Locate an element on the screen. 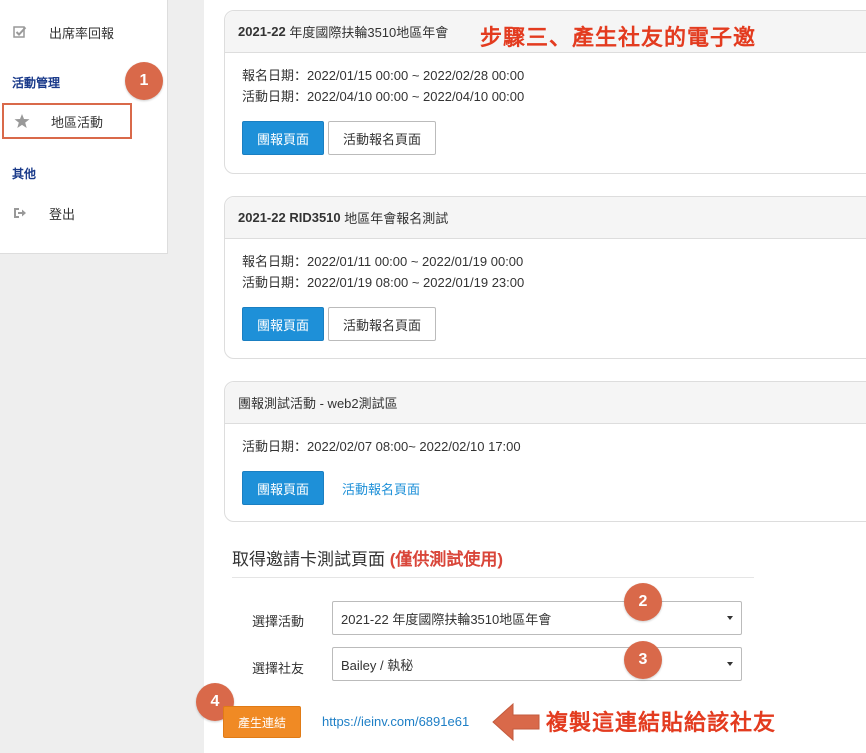  registration-date: 報名日期：2022/01/11 00:00 ~ 2022/01/19 00:00 is located at coordinates (383, 261).